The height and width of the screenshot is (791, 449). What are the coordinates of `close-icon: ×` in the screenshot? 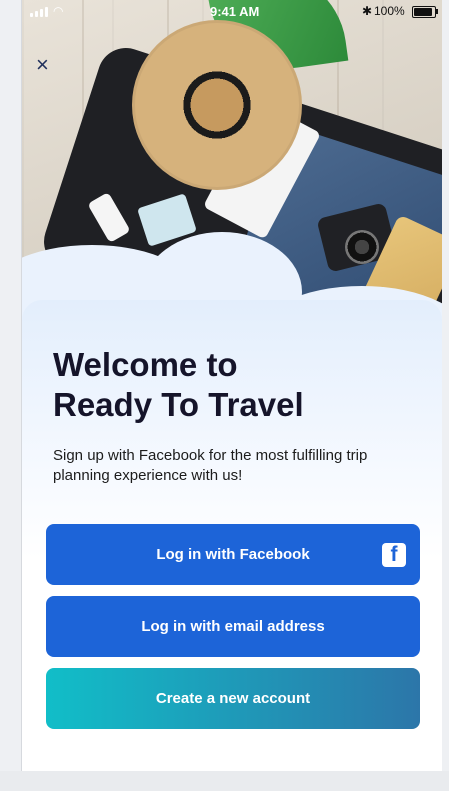 It's located at (47, 65).